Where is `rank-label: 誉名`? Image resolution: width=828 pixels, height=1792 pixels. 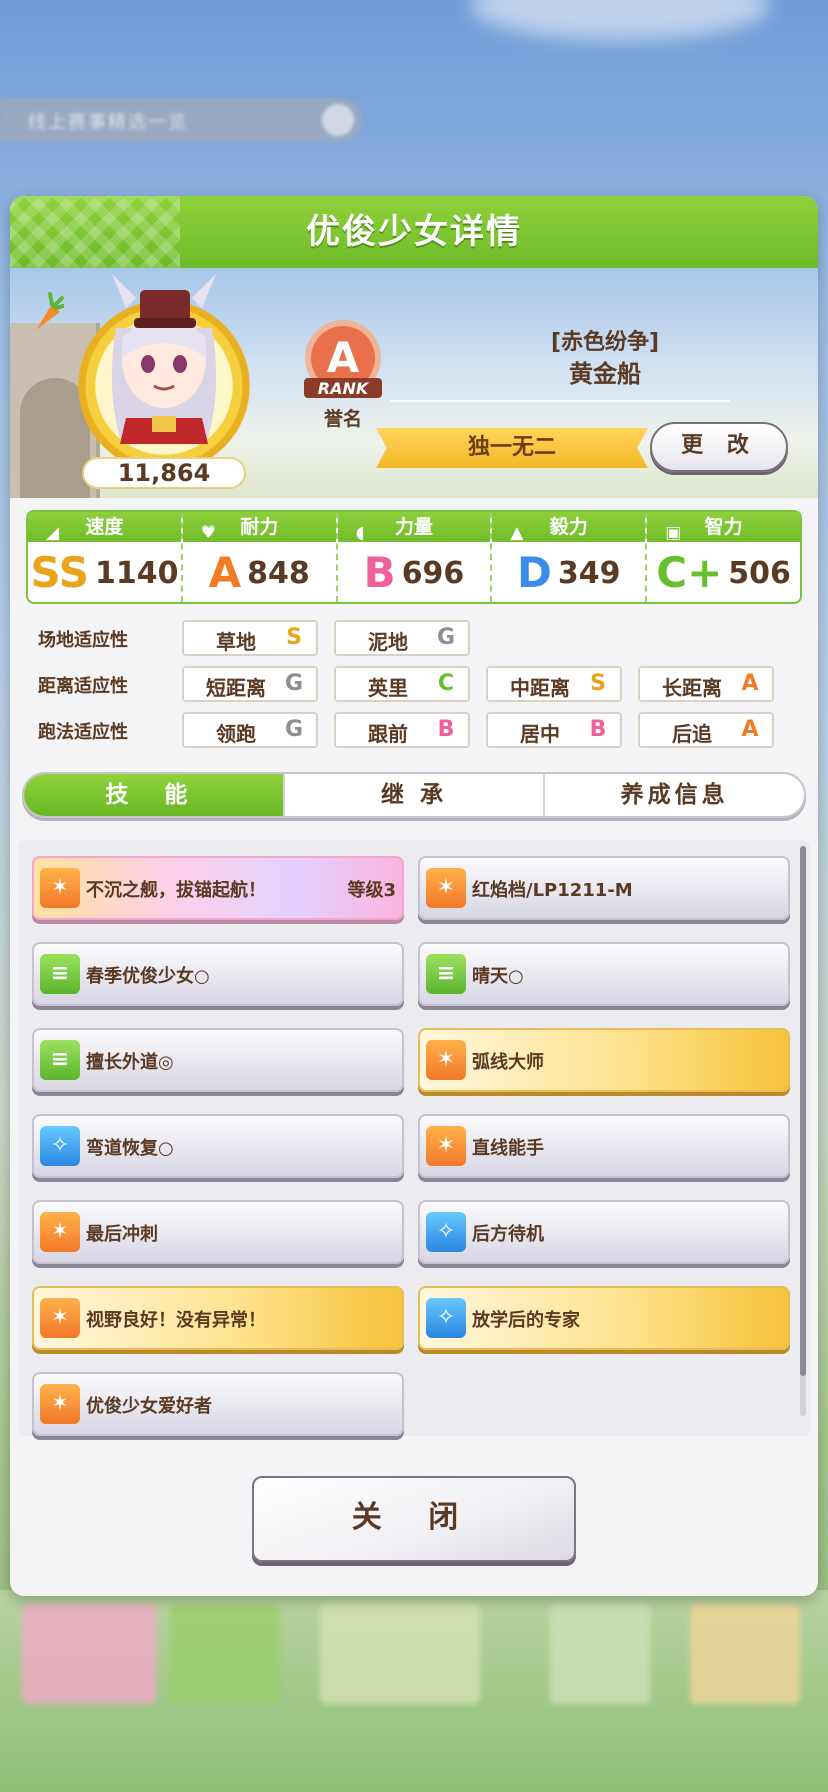 rank-label: 誉名 is located at coordinates (342, 419).